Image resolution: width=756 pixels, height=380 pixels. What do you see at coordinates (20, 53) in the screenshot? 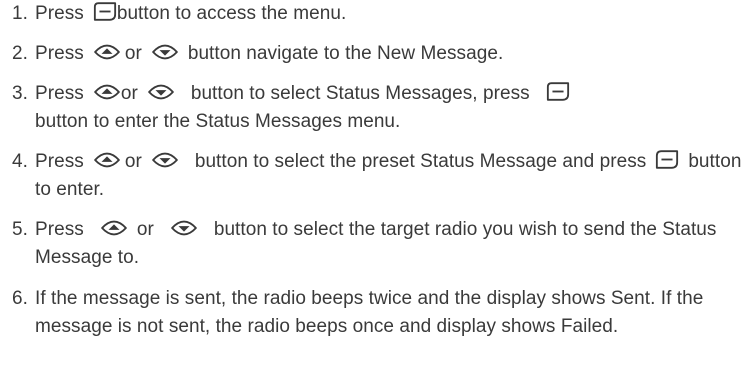
I see `step-number: 2.` at bounding box center [20, 53].